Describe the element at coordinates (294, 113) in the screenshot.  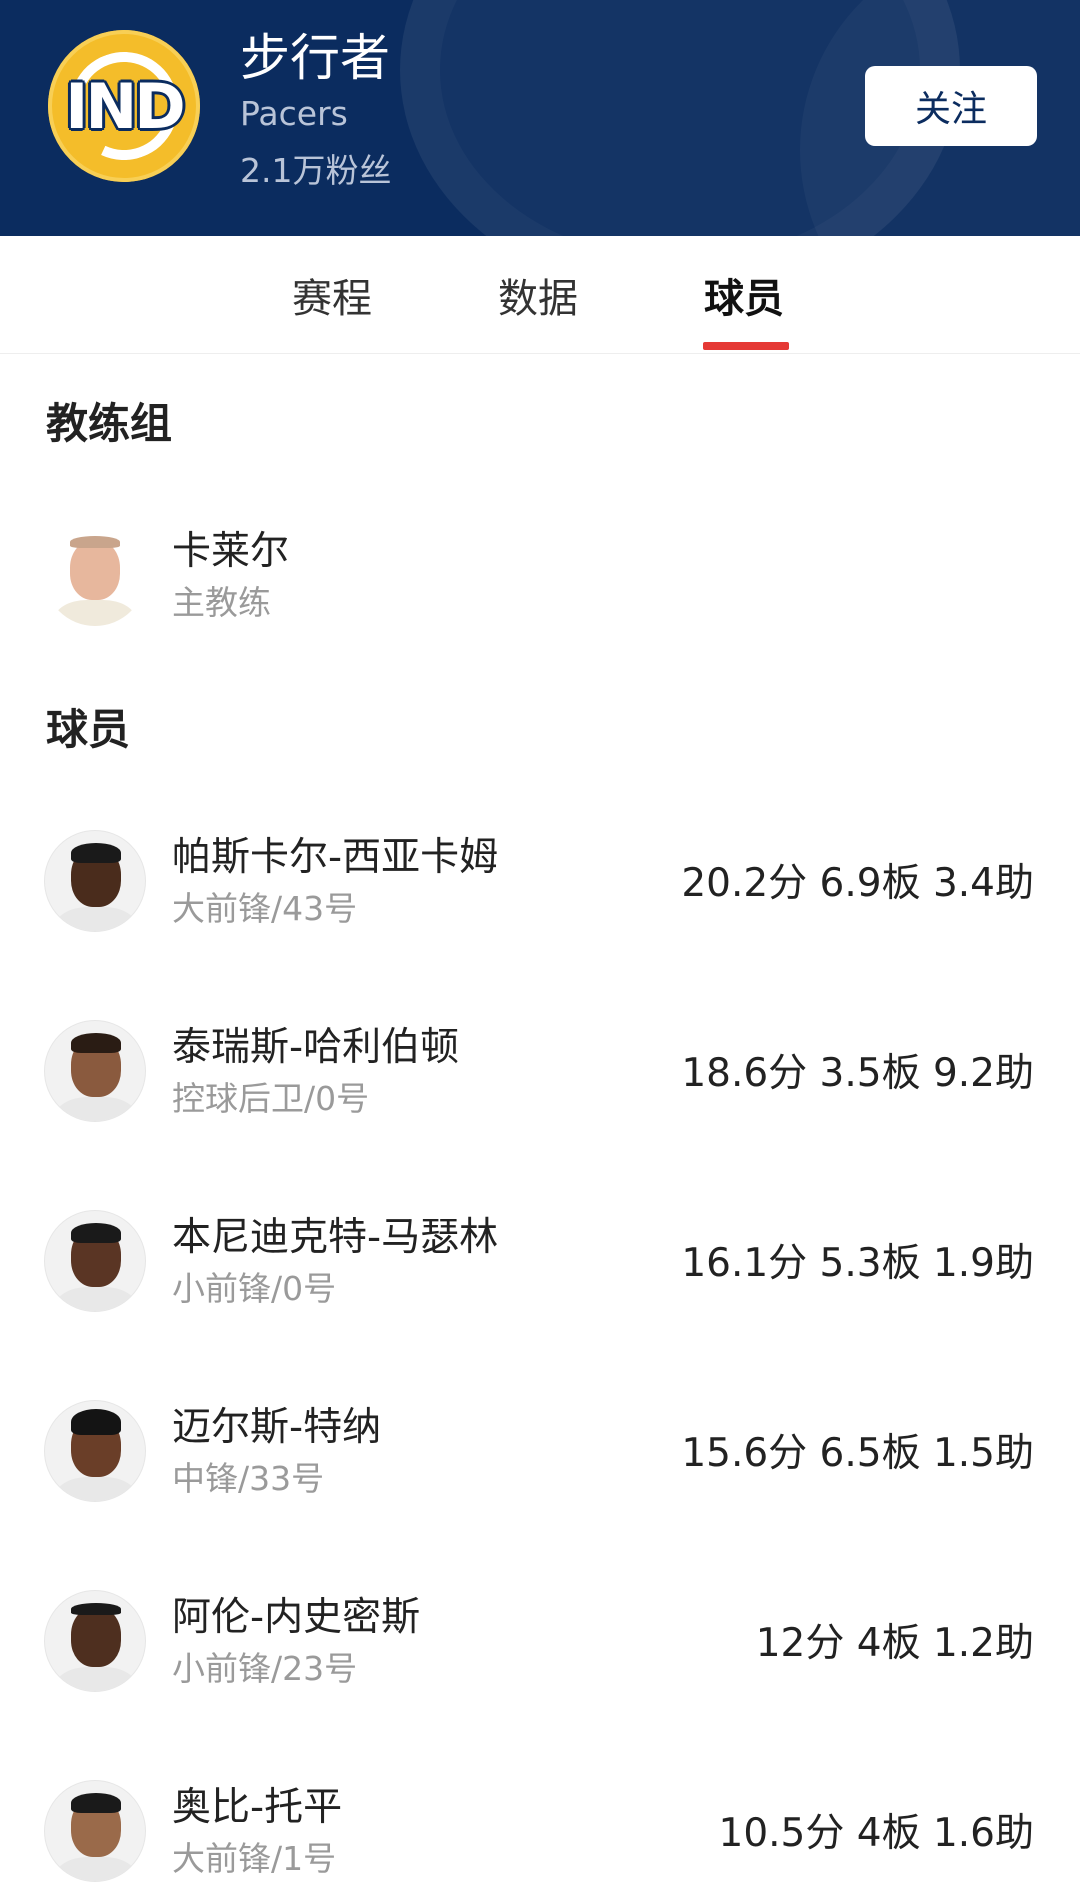
I see `team-english-name: Pacers` at that location.